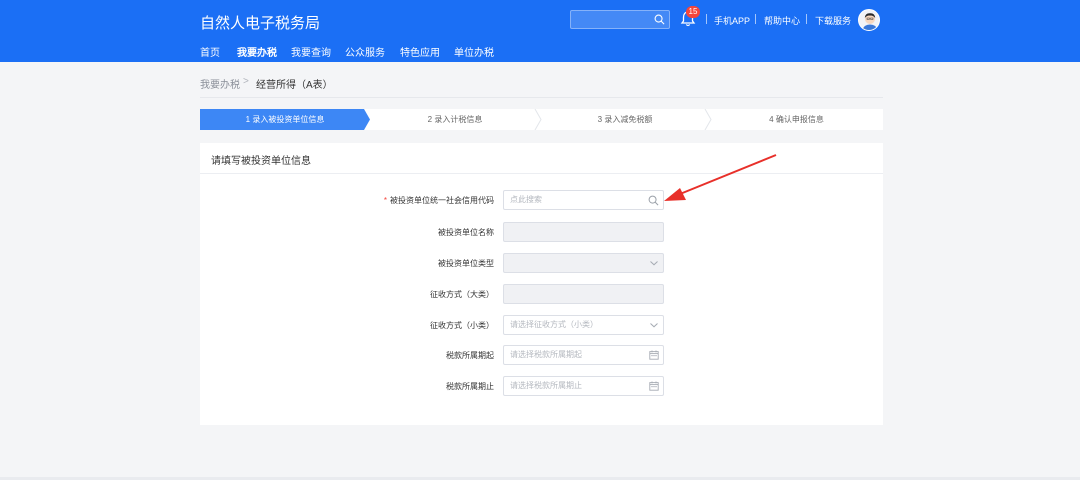 This screenshot has width=1080, height=480. What do you see at coordinates (720, 177) in the screenshot?
I see `annotation-arrow` at bounding box center [720, 177].